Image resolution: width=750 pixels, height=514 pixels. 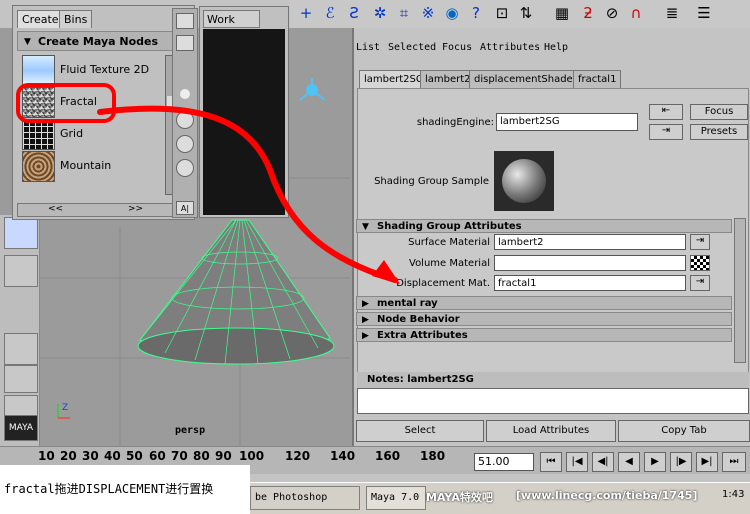 I want to click on system-clock: 1:43, so click(x=733, y=494).